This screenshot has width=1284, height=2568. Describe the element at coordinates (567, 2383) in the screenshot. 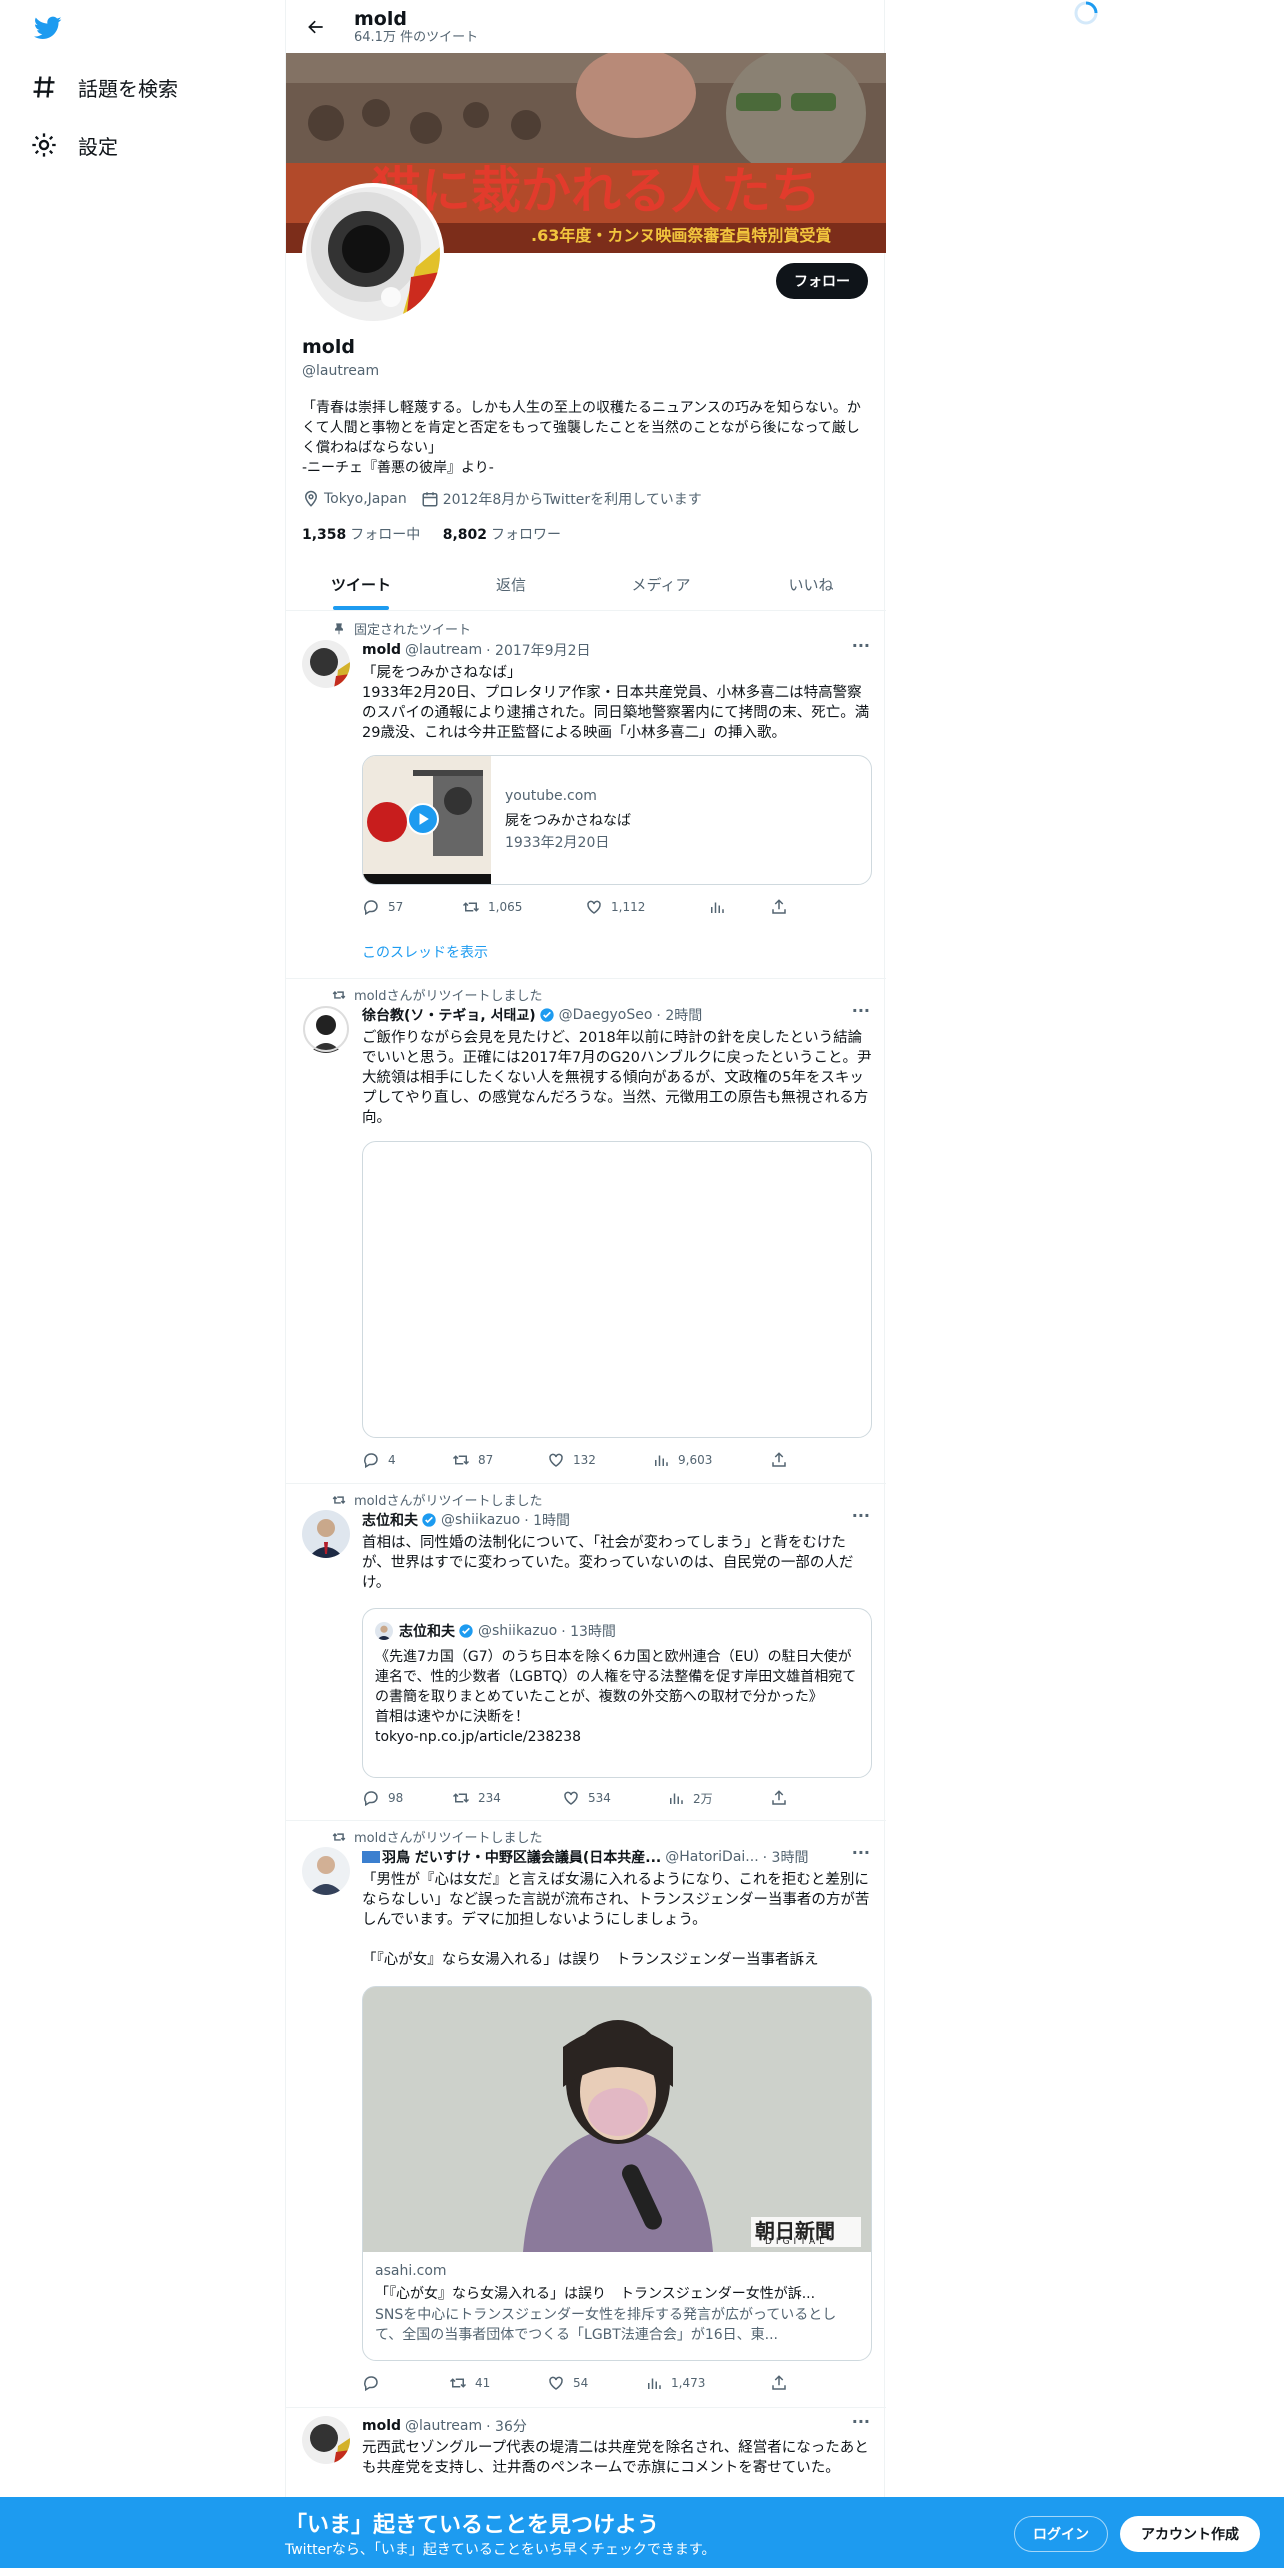

I see `like-button: 54` at that location.